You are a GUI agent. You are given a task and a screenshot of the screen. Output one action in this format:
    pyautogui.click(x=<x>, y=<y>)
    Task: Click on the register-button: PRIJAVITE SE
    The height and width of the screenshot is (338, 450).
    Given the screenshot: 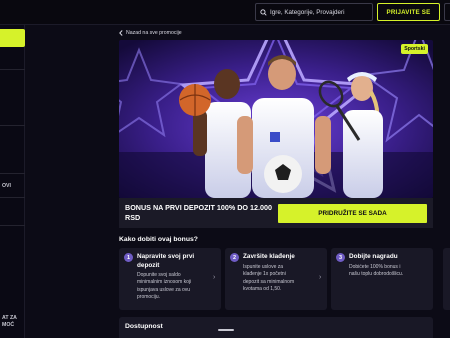 What is the action you would take?
    pyautogui.click(x=408, y=12)
    